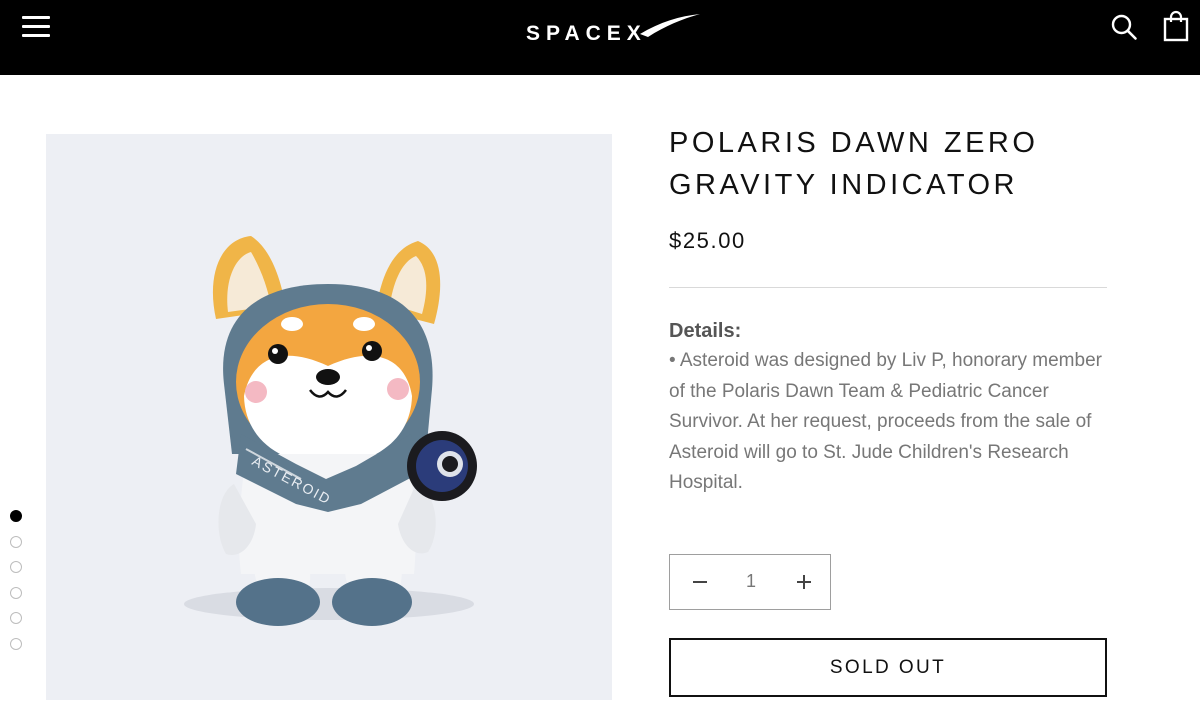 The width and height of the screenshot is (1200, 715). I want to click on product-price: $25.00, so click(707, 240).